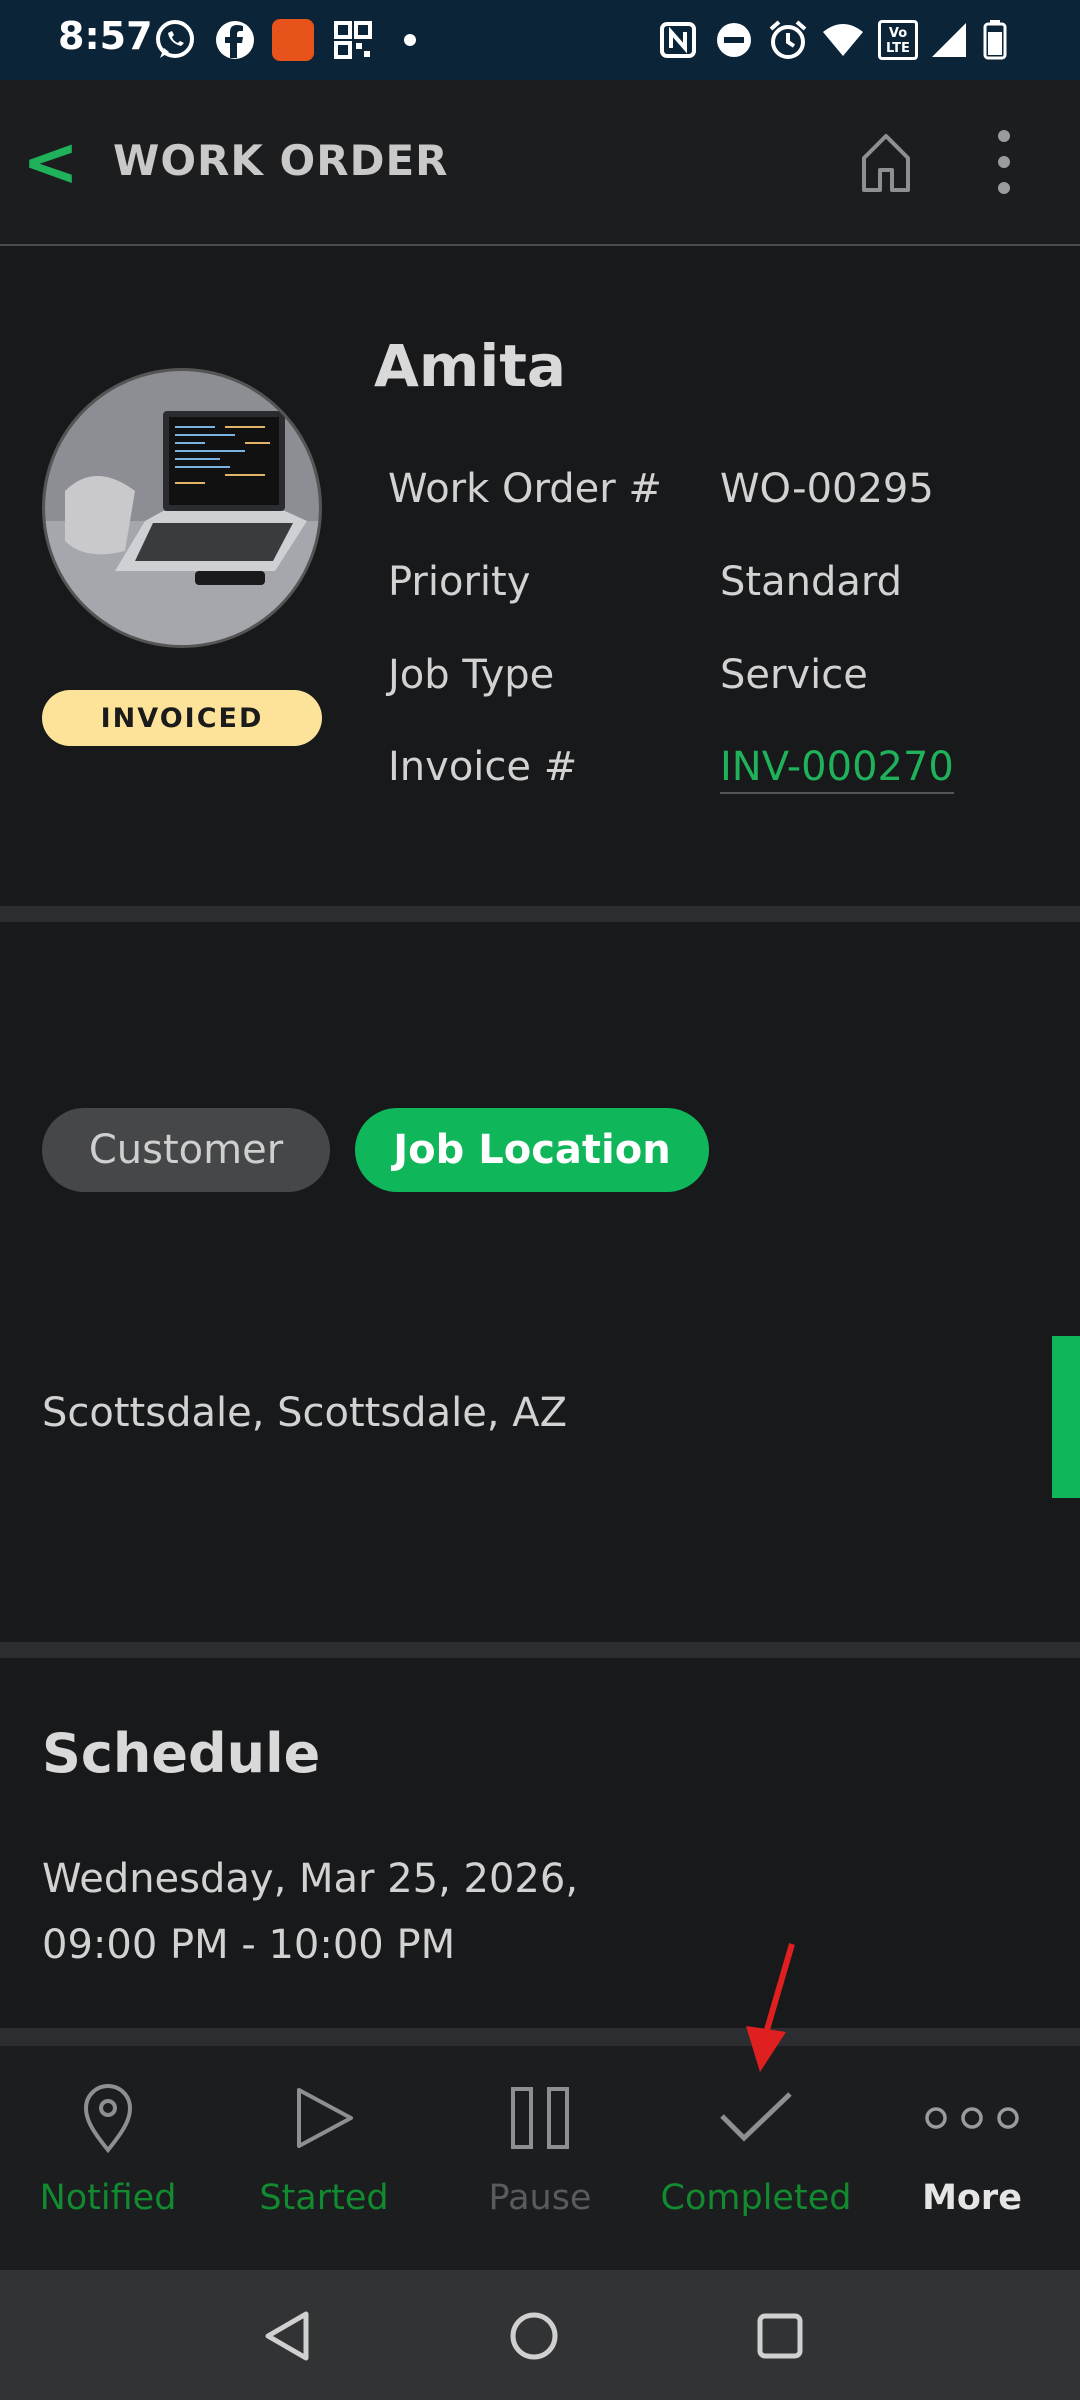 The height and width of the screenshot is (2400, 1080). I want to click on scroll-indicator, so click(1066, 1417).